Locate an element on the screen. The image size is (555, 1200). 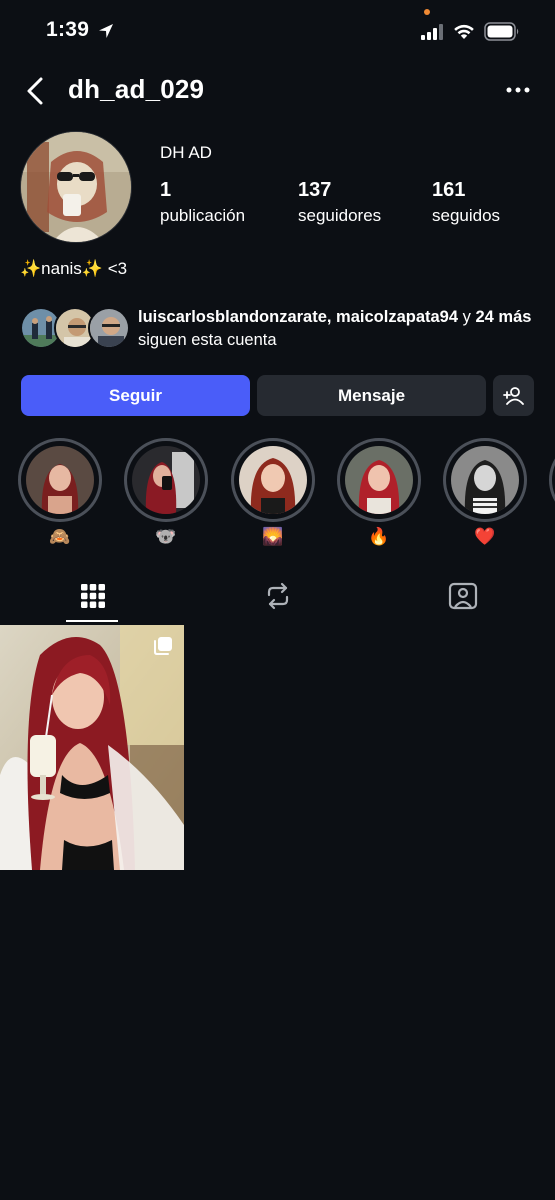
signal-icon is located at coordinates (432, 32).